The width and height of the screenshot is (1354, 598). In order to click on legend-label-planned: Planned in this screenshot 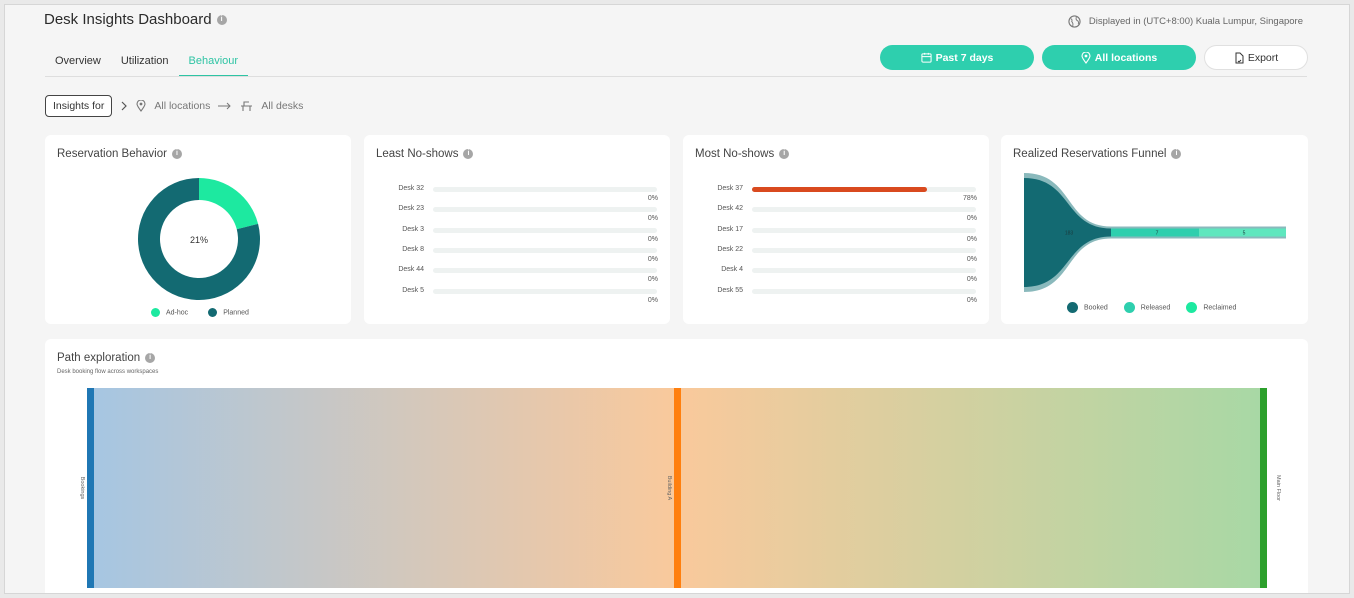, I will do `click(236, 313)`.